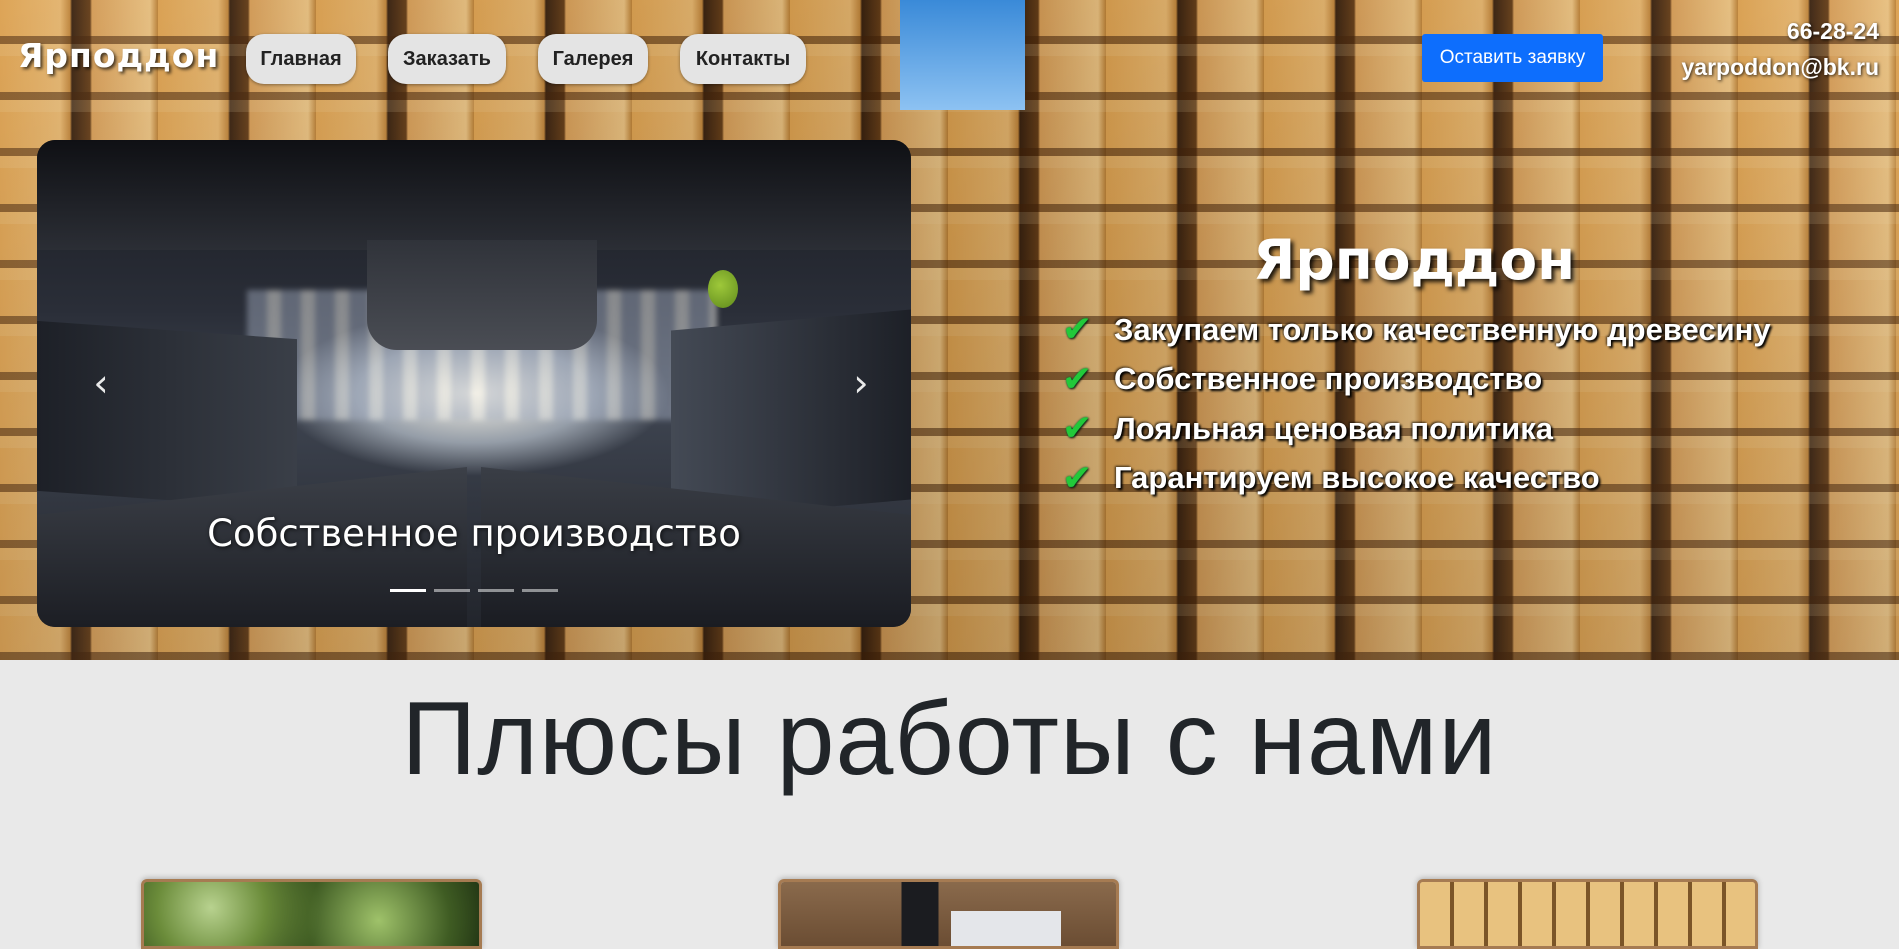 The image size is (1899, 949). Describe the element at coordinates (1781, 67) in the screenshot. I see `email-address: yarpoddon@bk.ru` at that location.